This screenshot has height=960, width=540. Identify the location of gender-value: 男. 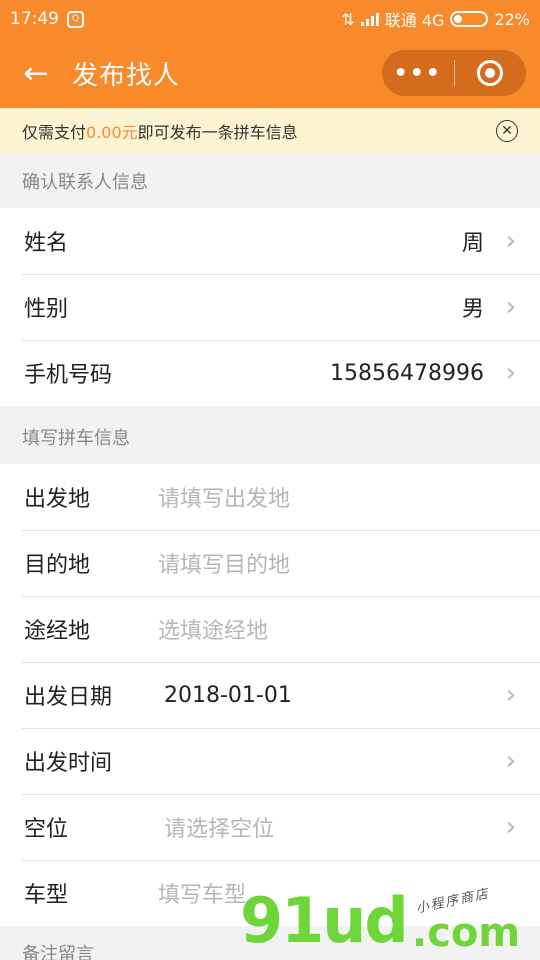
(472, 309).